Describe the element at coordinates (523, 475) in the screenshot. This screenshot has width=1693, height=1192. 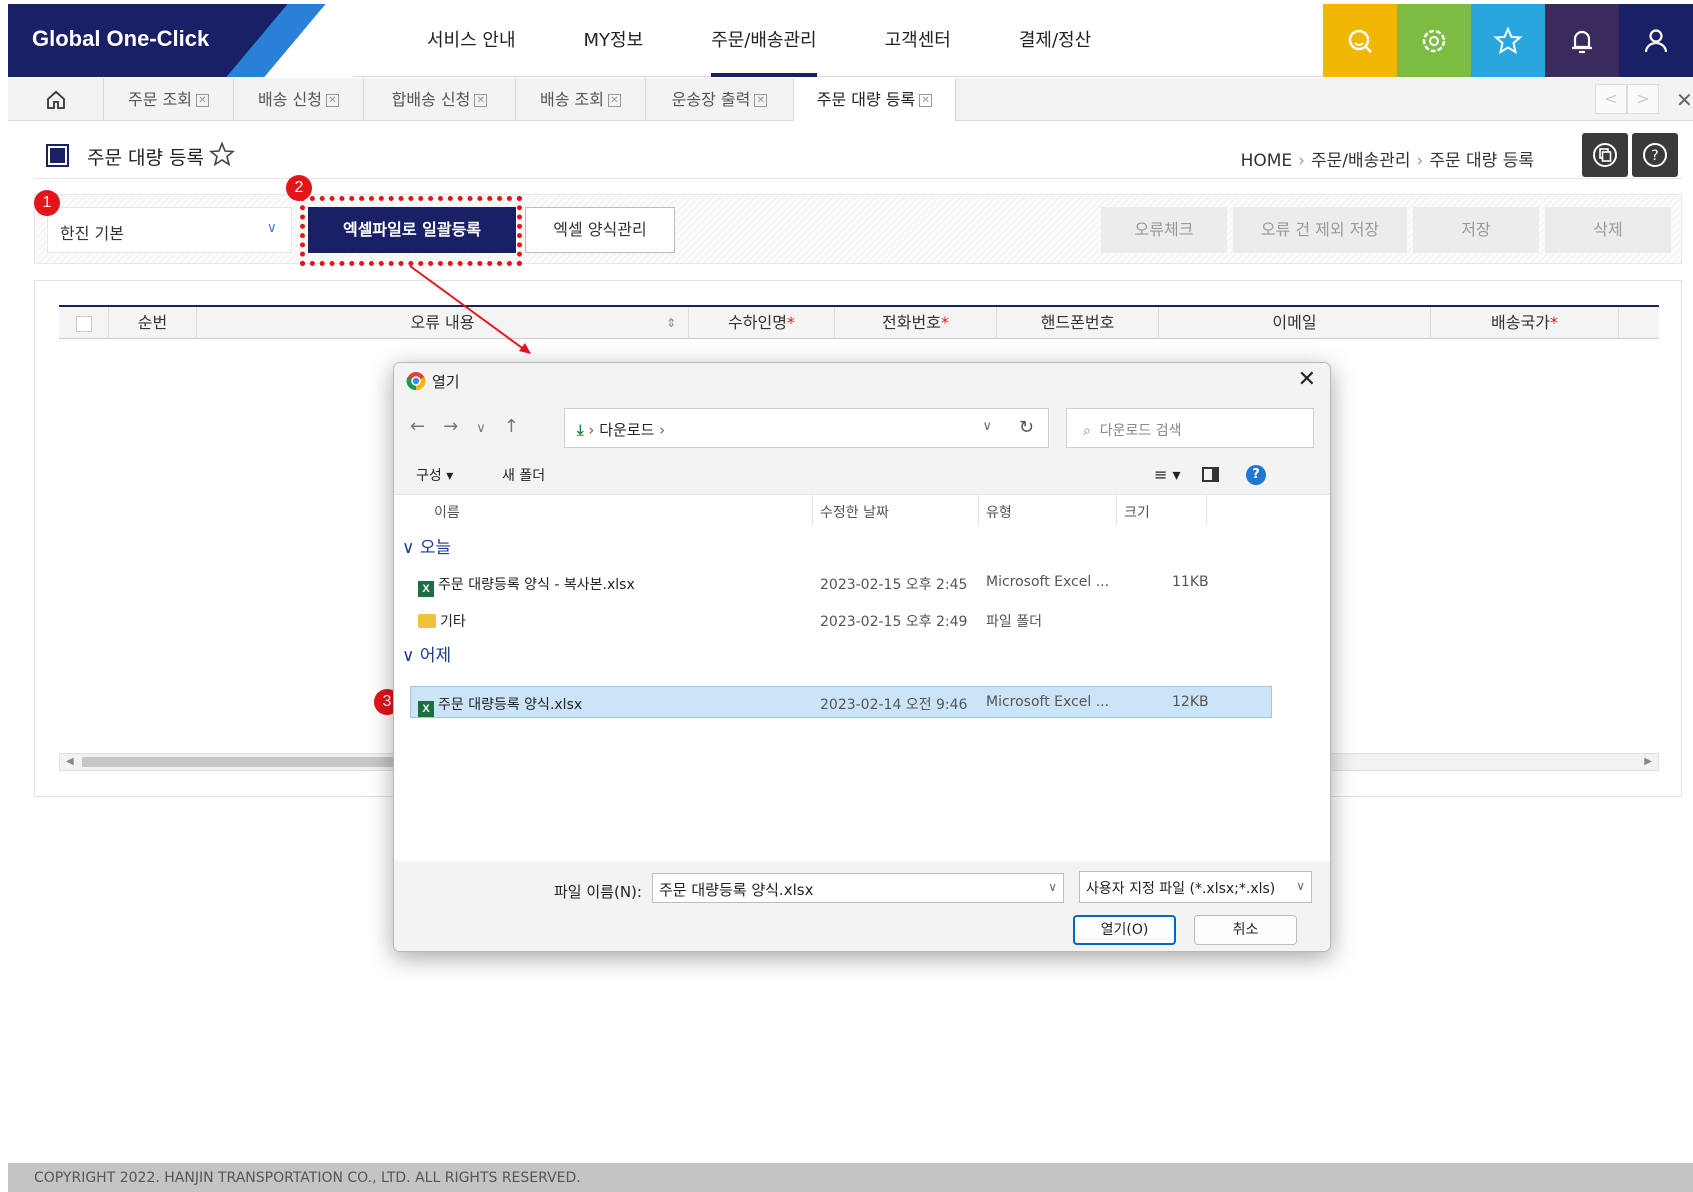
I see `new-folder-button: 새 폴더` at that location.